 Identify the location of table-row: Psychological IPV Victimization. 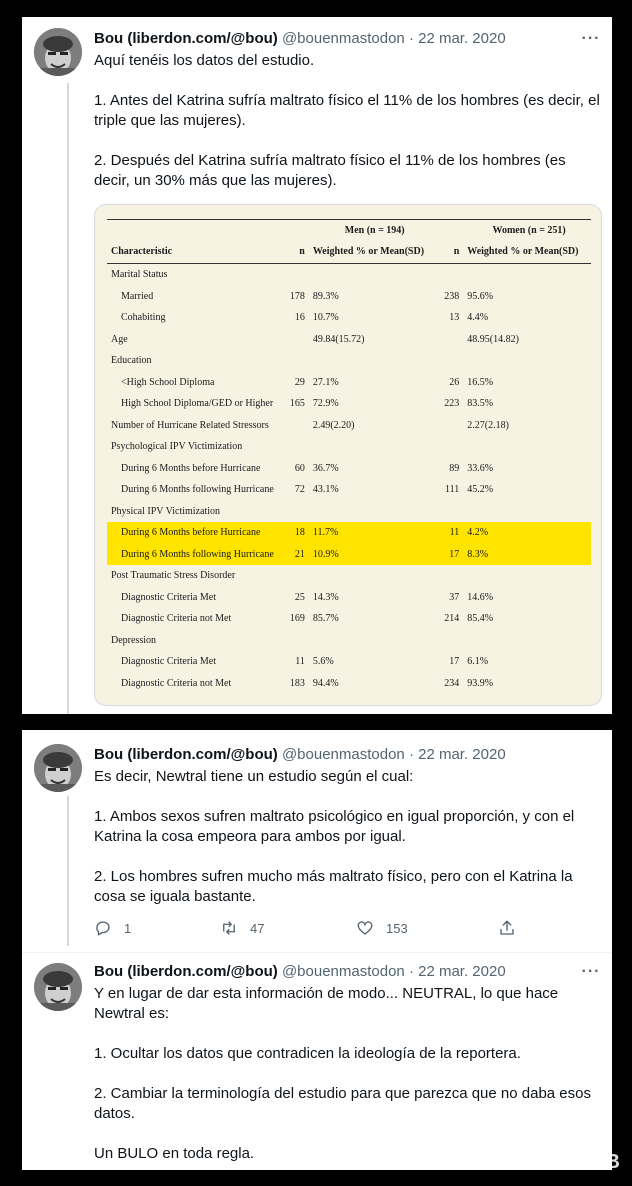
(349, 447).